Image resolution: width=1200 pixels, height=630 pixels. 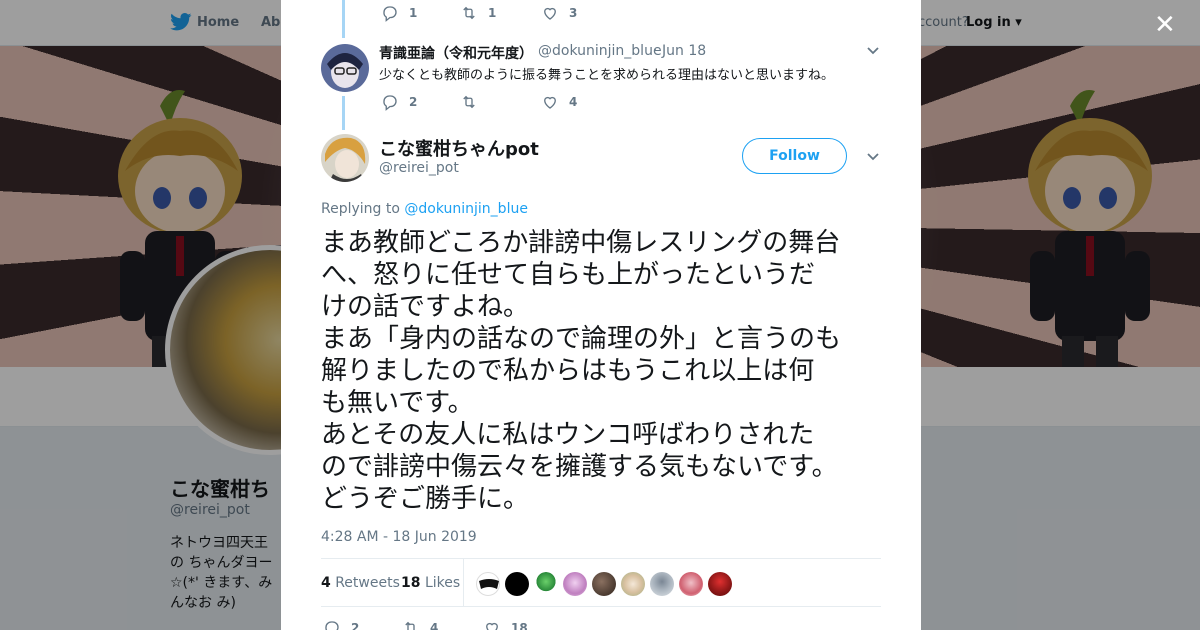 I want to click on reply-reply-action: 2, so click(x=399, y=102).